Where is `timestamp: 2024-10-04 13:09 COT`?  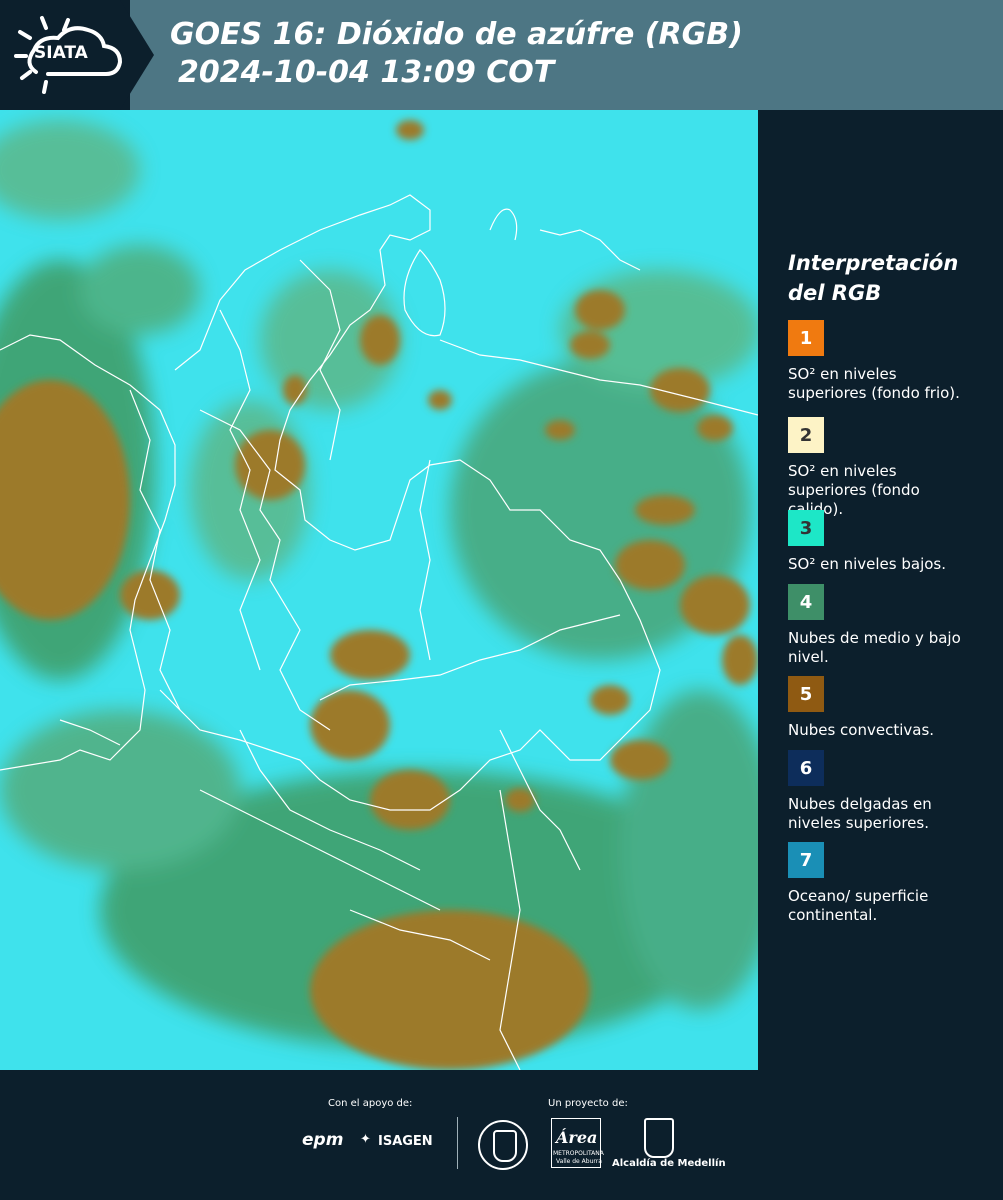 timestamp: 2024-10-04 13:09 COT is located at coordinates (366, 72).